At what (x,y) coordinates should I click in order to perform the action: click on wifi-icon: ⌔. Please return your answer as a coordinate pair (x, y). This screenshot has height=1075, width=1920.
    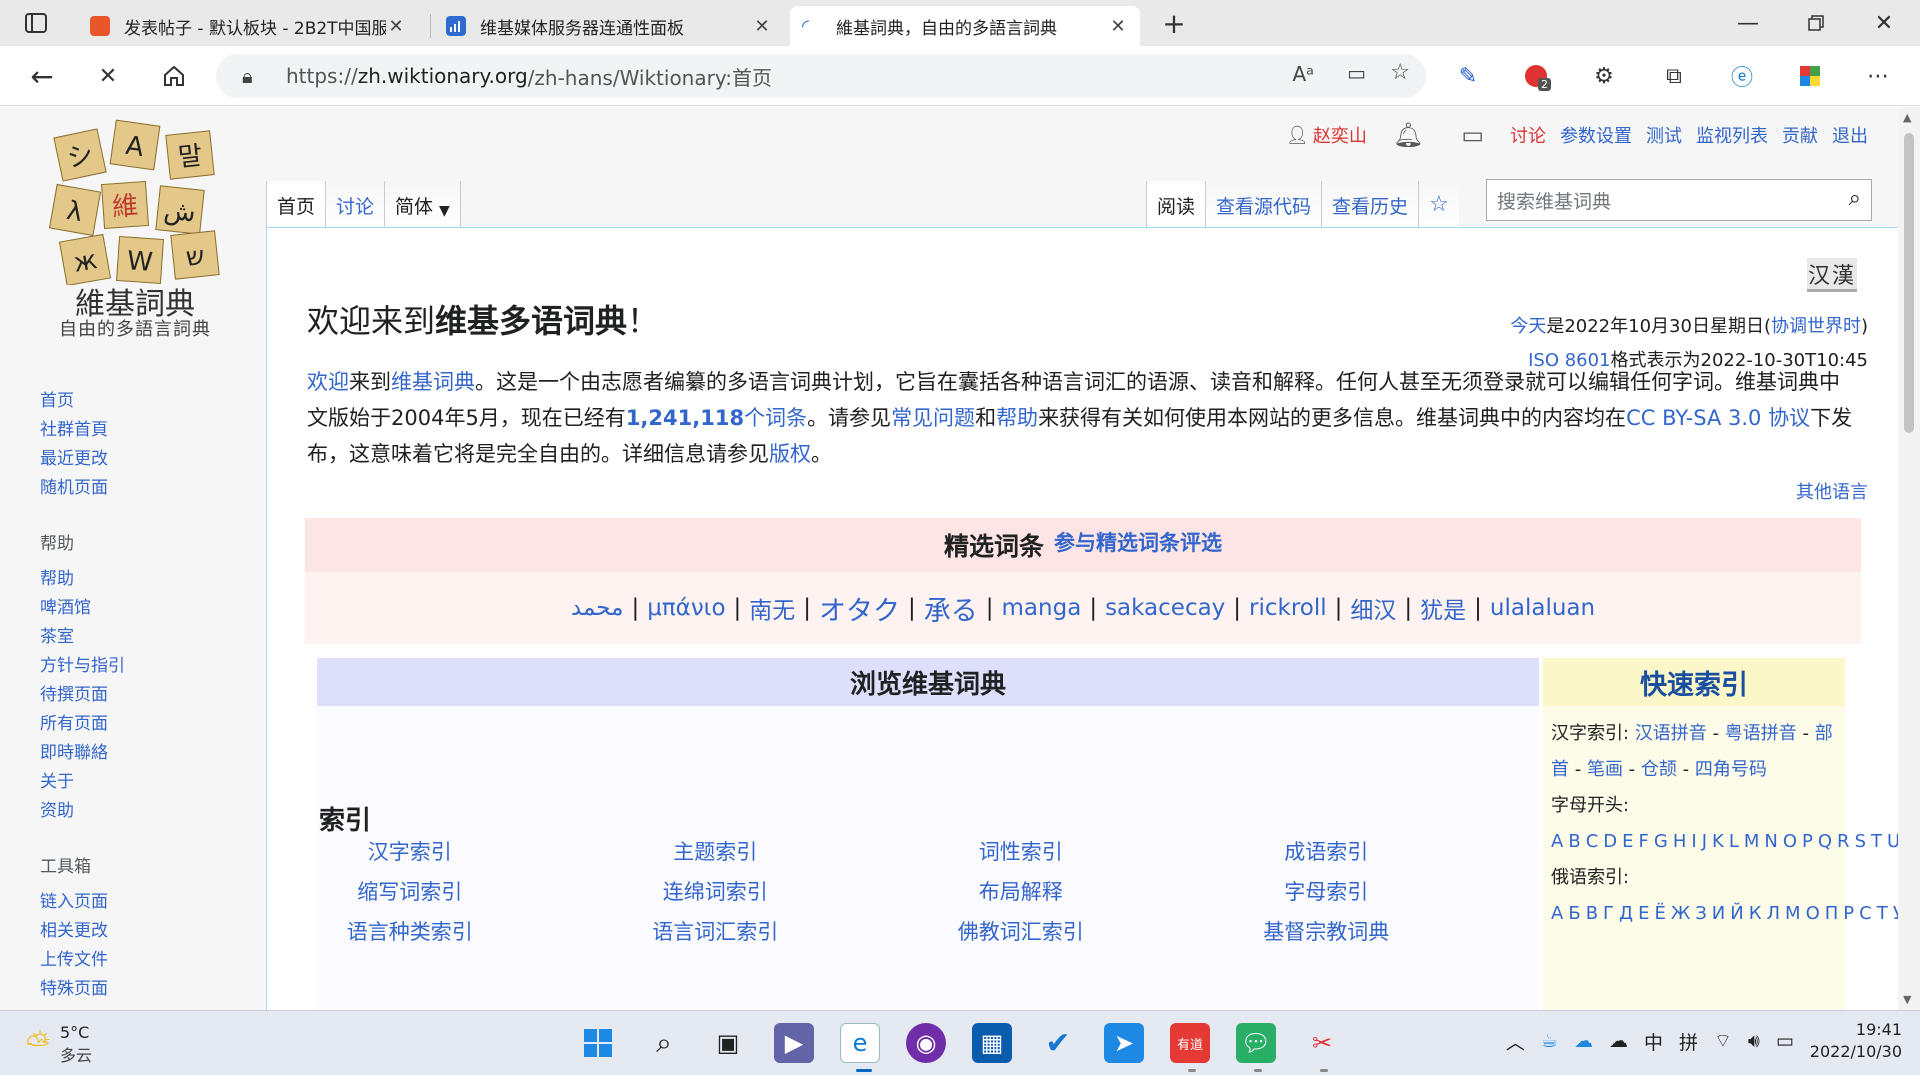
    Looking at the image, I should click on (1723, 1041).